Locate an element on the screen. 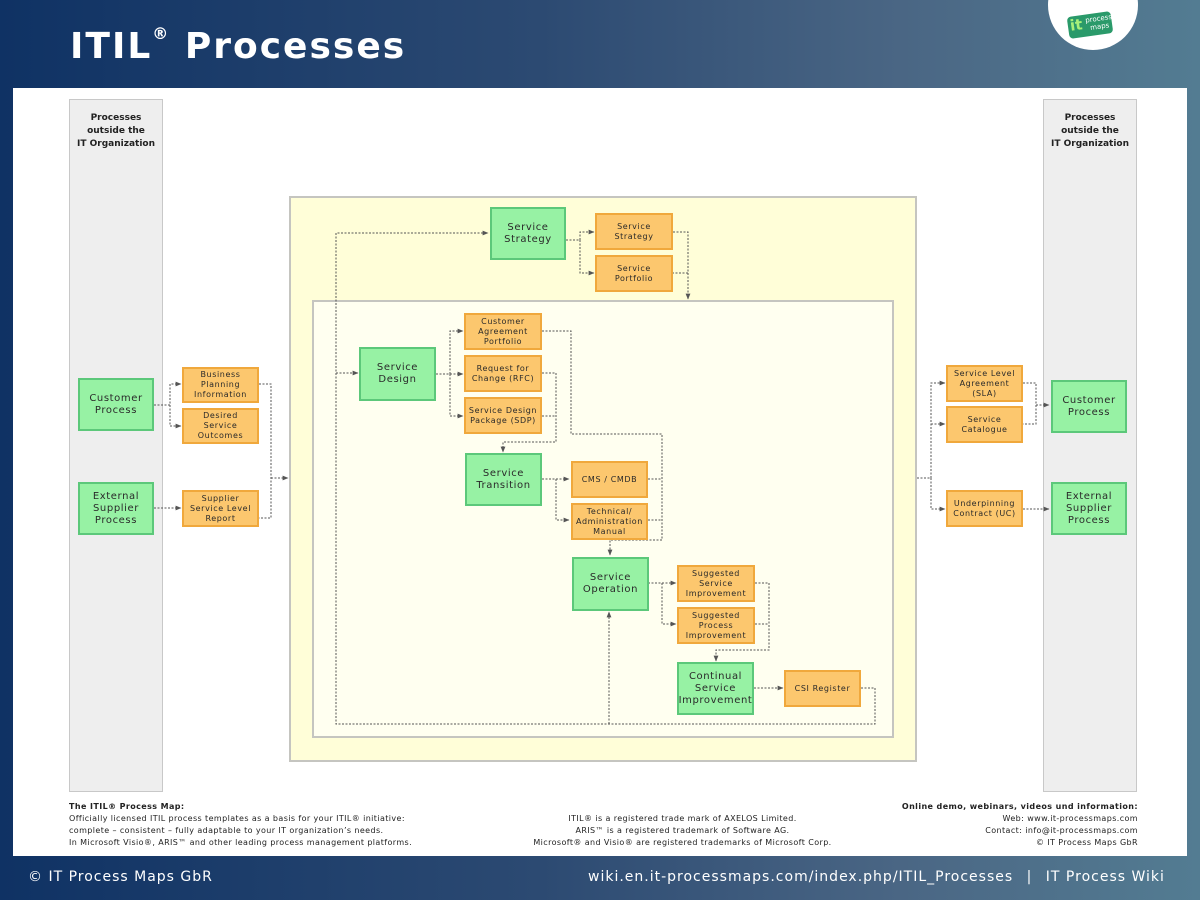 Image resolution: width=1200 pixels, height=900 pixels. it-process-wiki-link: IT Process Wiki is located at coordinates (1105, 877).